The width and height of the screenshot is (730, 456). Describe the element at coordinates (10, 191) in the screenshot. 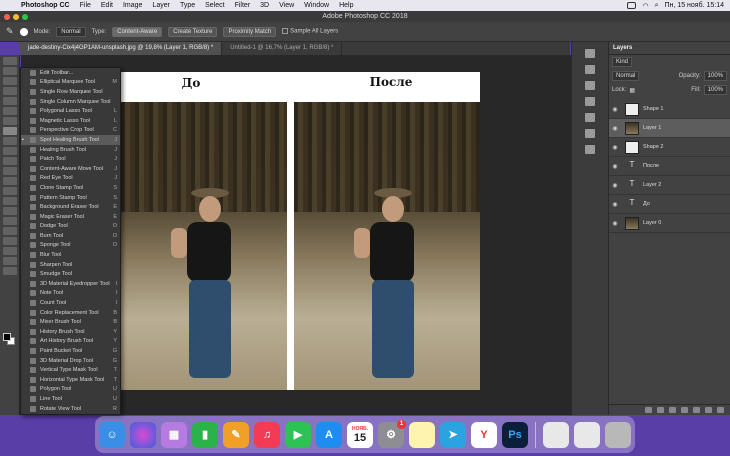

I see `blur-tool-icon` at that location.